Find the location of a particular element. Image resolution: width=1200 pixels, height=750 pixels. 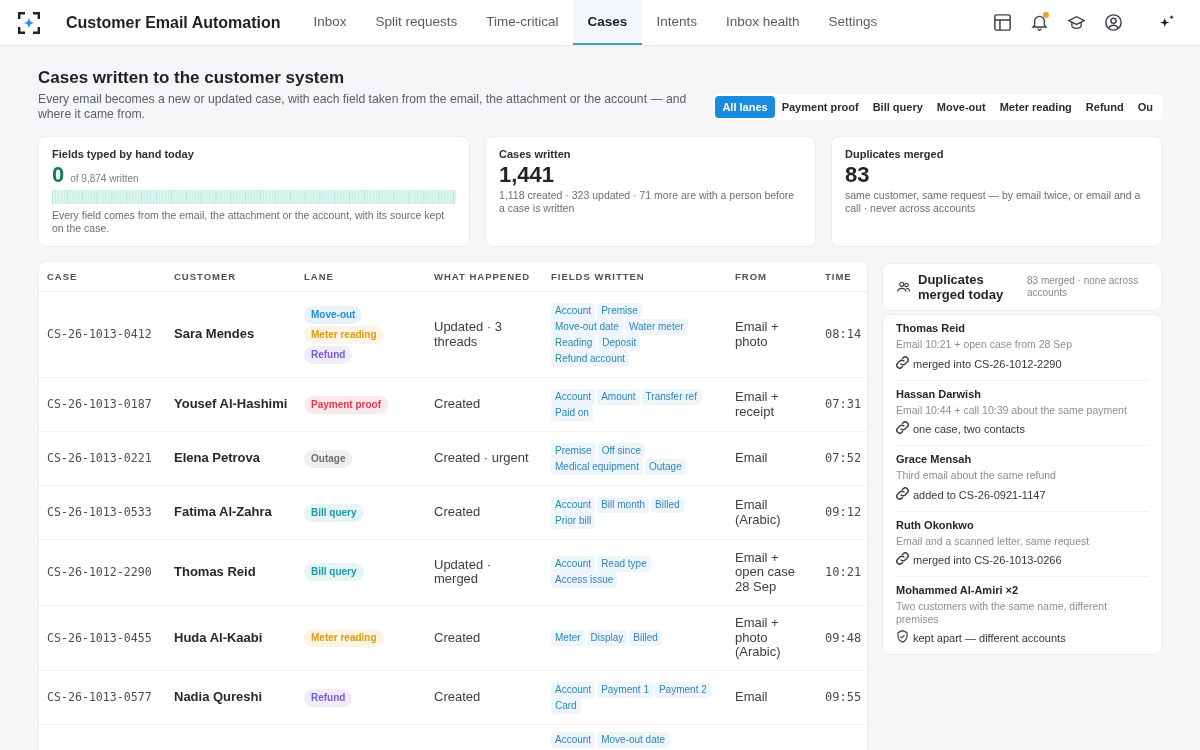

source-text: Email + photo is located at coordinates (757, 334).